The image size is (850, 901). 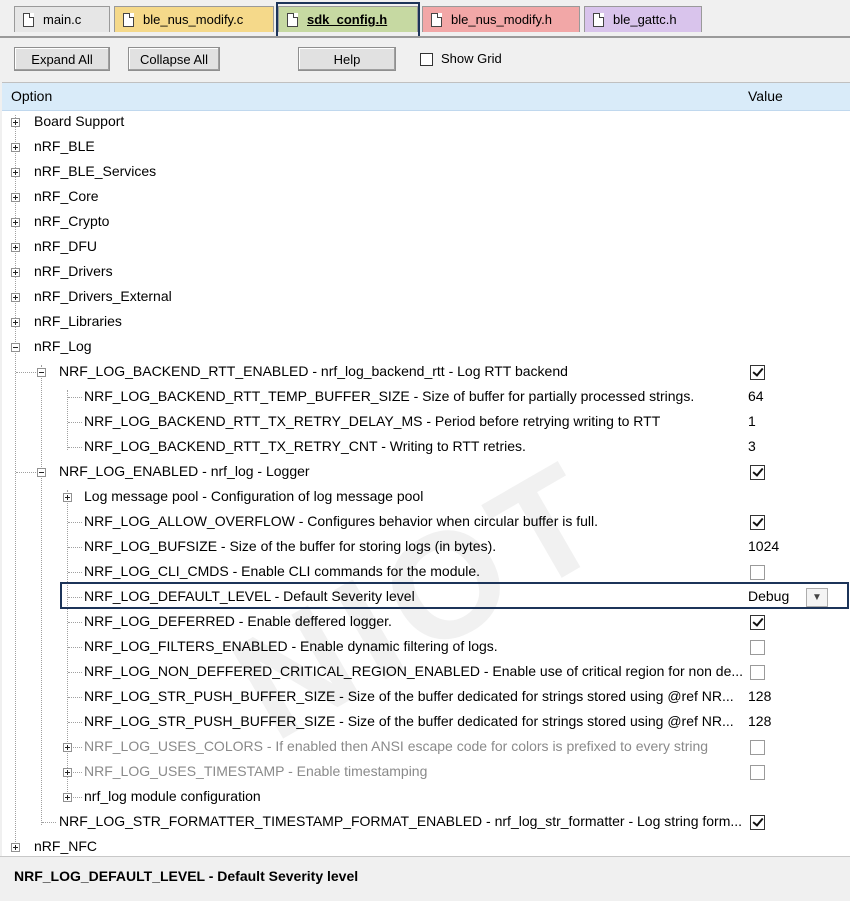 What do you see at coordinates (426, 347) in the screenshot?
I see `tree-row-nrf-log: nRF_Log` at bounding box center [426, 347].